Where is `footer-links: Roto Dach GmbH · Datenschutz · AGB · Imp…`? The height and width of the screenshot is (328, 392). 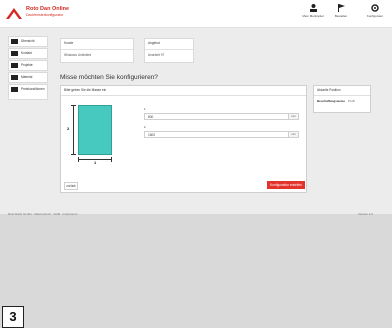 footer-links: Roto Dach GmbH · Datenschutz · AGB · Imp… is located at coordinates (42, 214).